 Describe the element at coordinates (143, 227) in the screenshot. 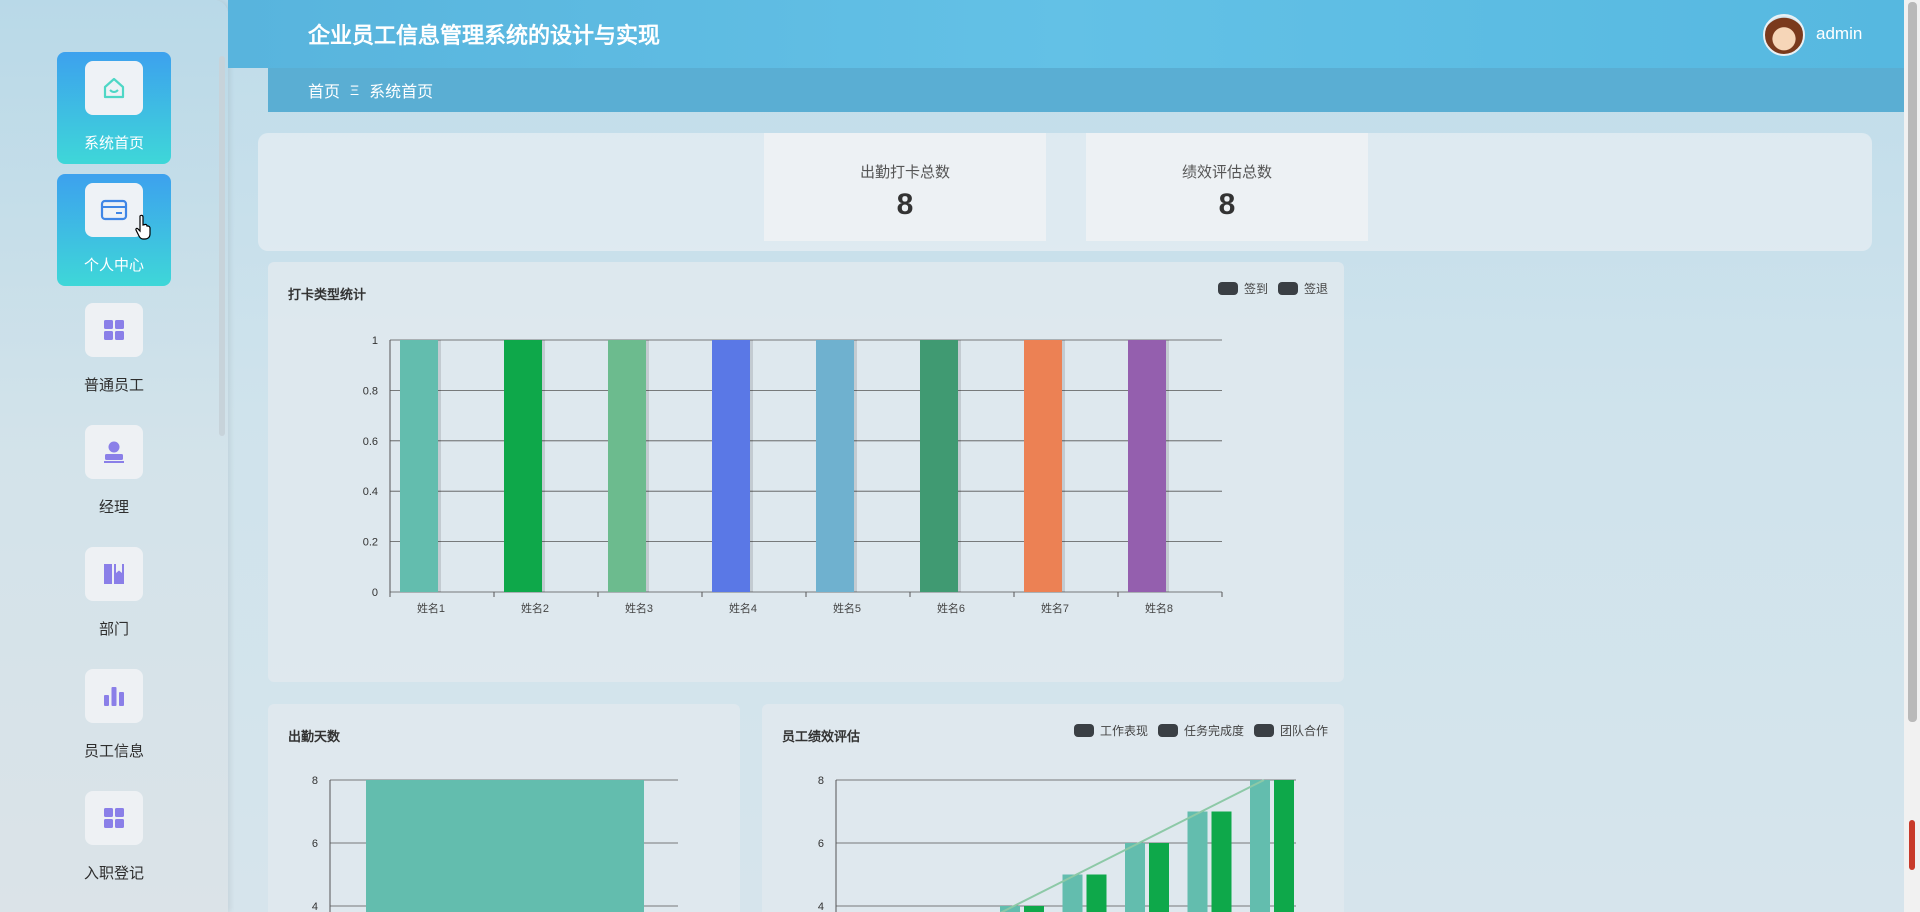

I see `cursor-icon` at that location.